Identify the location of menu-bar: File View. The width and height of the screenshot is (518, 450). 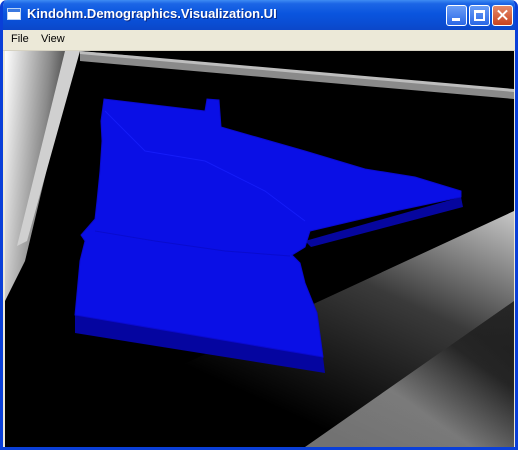
(259, 40).